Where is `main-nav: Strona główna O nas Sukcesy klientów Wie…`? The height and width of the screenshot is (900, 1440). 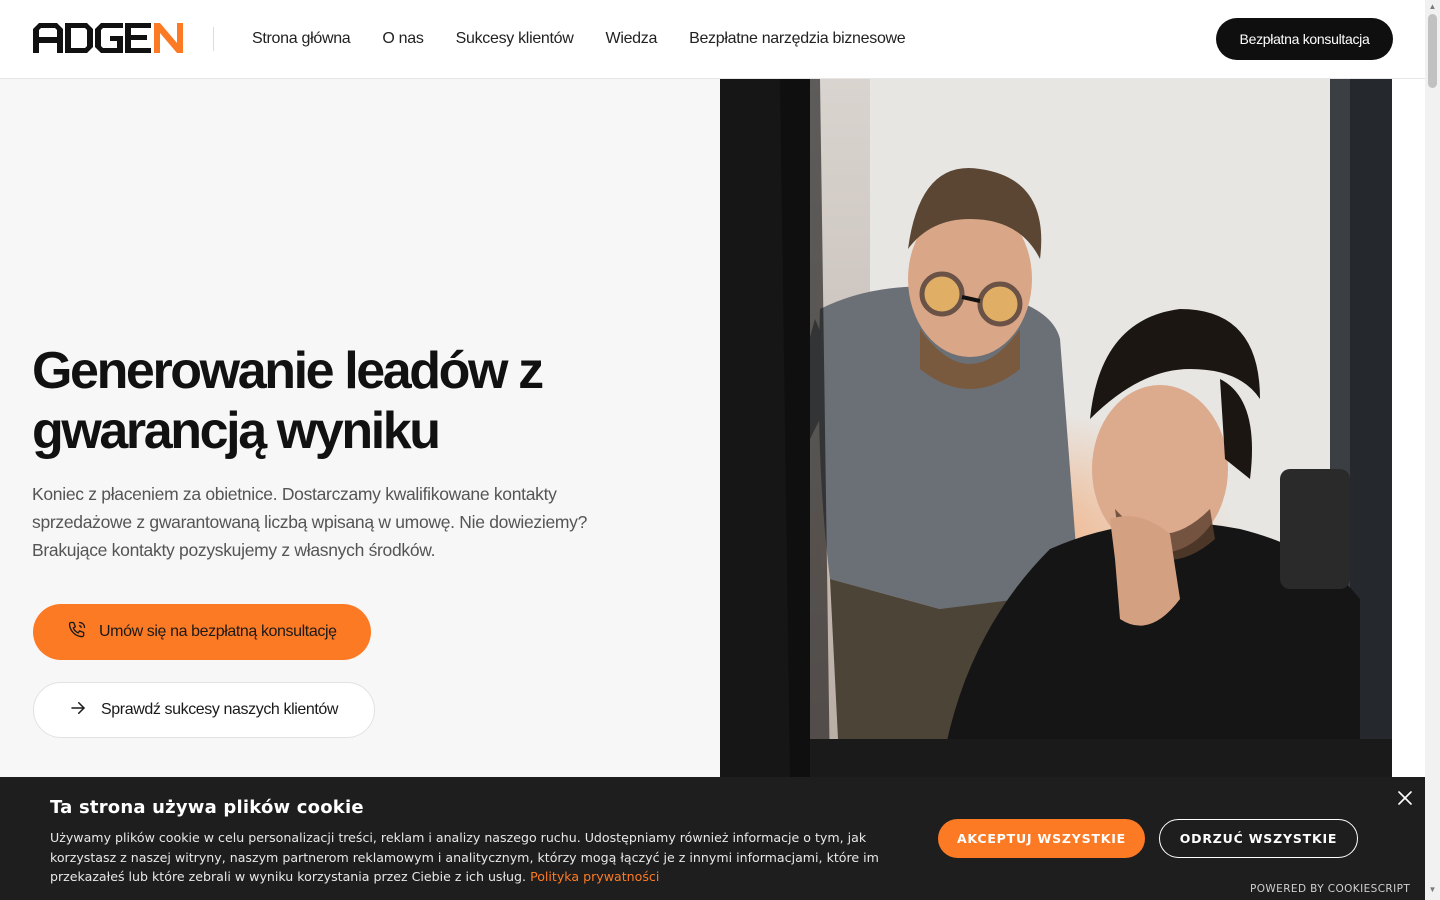 main-nav: Strona główna O nas Sukcesy klientów Wie… is located at coordinates (579, 39).